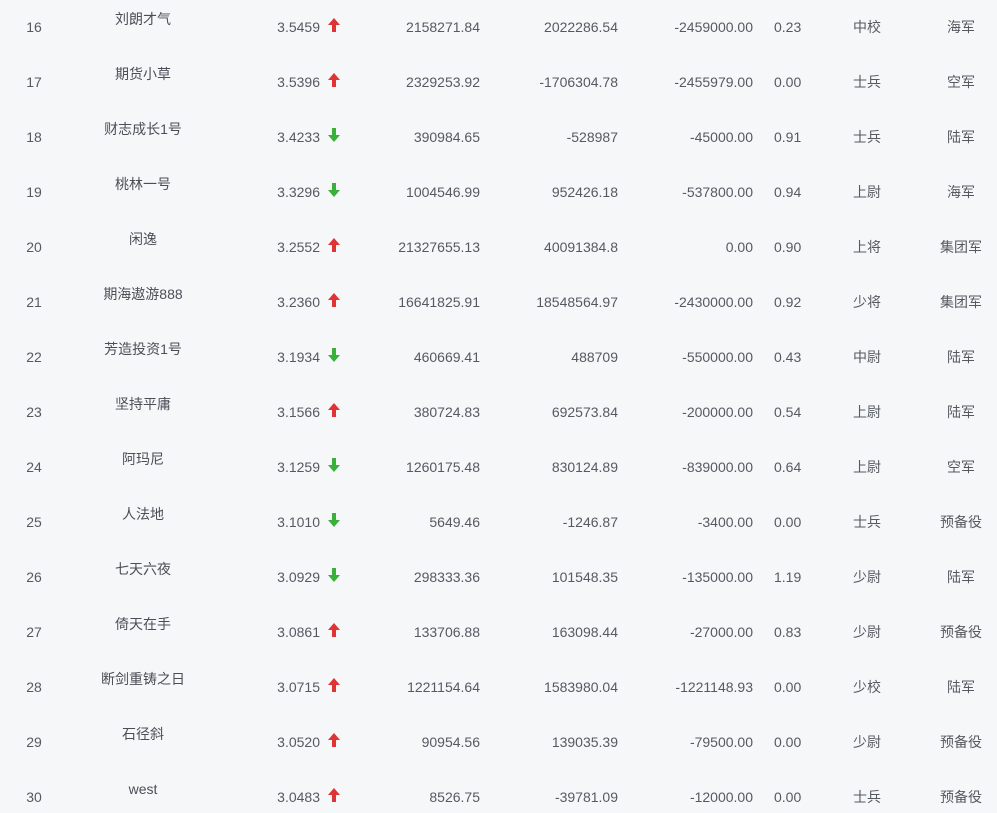 Image resolution: width=997 pixels, height=813 pixels. I want to click on account-name-link: 人法地, so click(143, 514).